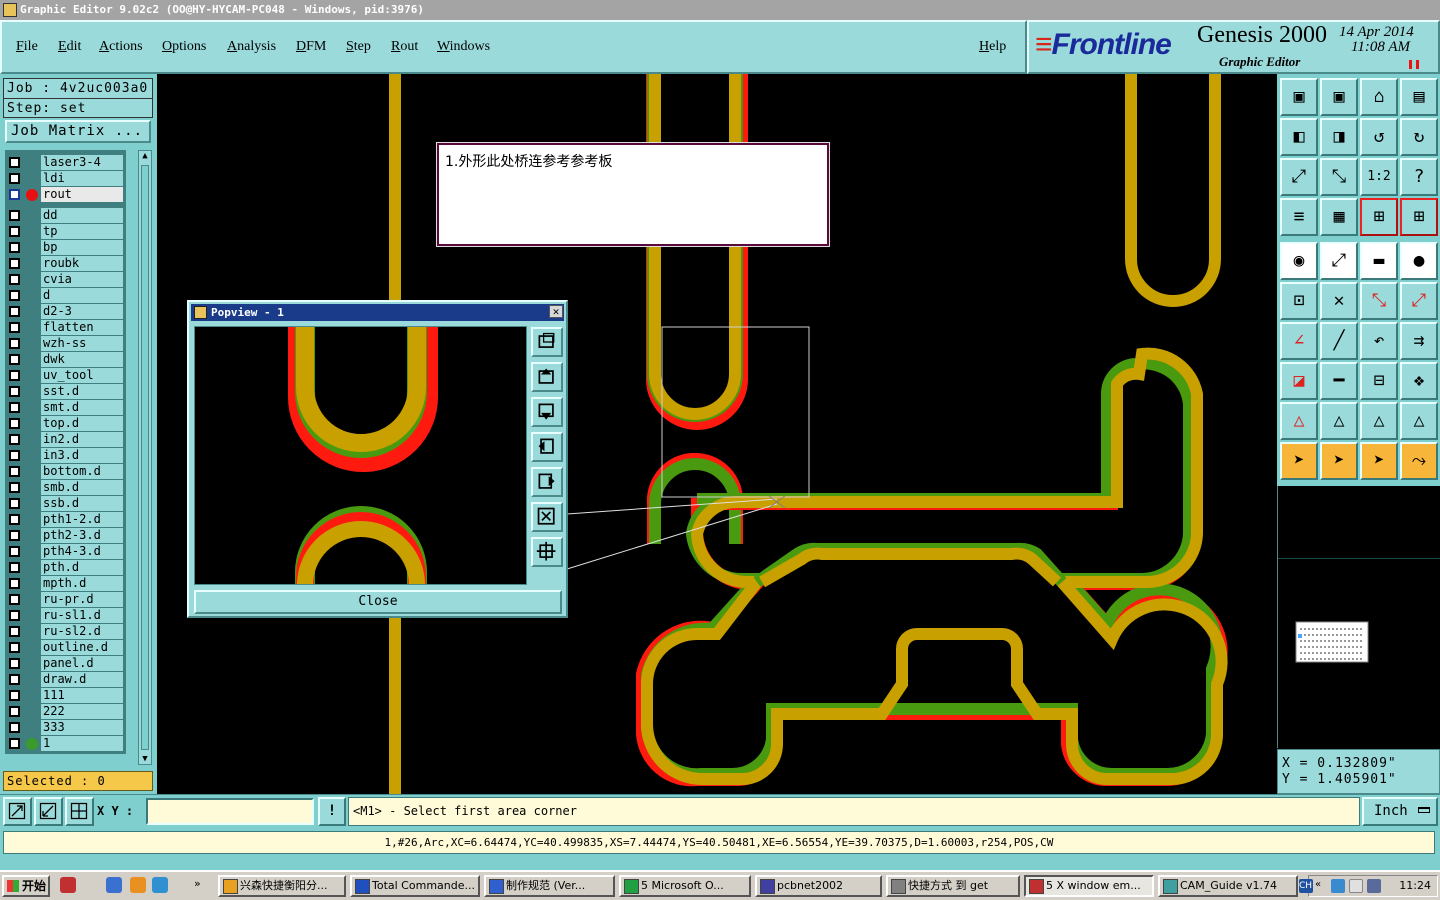  Describe the element at coordinates (230, 811) in the screenshot. I see `xy-input` at that location.